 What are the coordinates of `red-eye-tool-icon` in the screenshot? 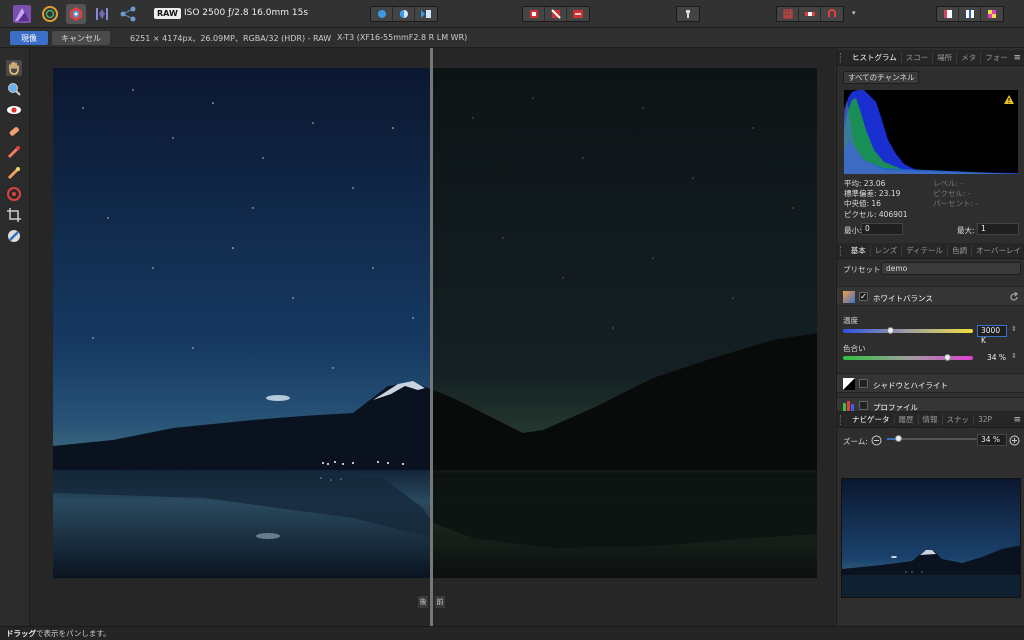 It's located at (14, 110).